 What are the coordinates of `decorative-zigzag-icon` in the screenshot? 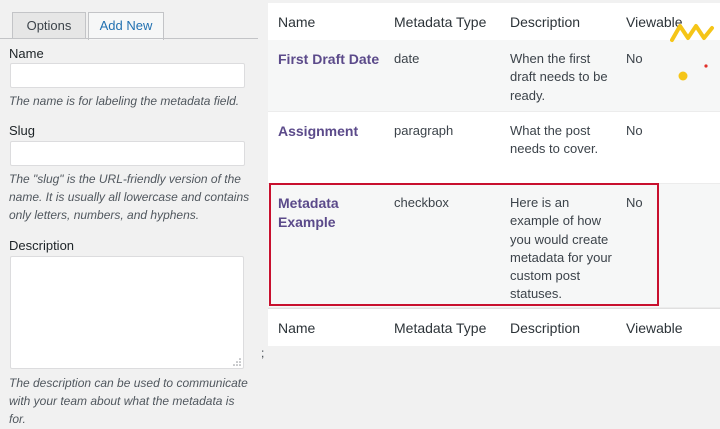 It's located at (692, 52).